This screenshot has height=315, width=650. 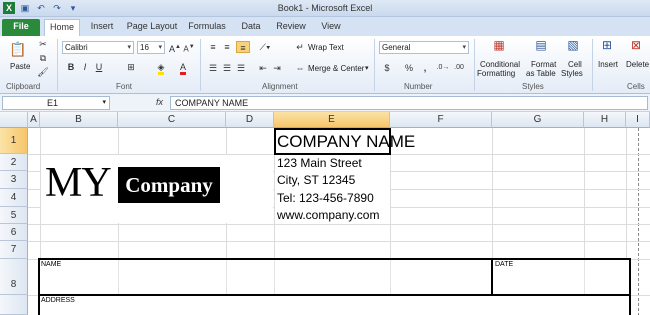 I want to click on tab-home: Home, so click(x=62, y=27).